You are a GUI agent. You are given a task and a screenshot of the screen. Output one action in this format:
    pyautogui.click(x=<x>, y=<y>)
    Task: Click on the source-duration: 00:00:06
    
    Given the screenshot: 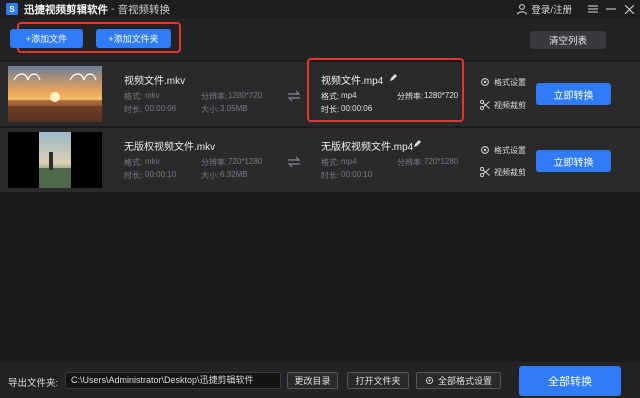 What is the action you would take?
    pyautogui.click(x=161, y=108)
    